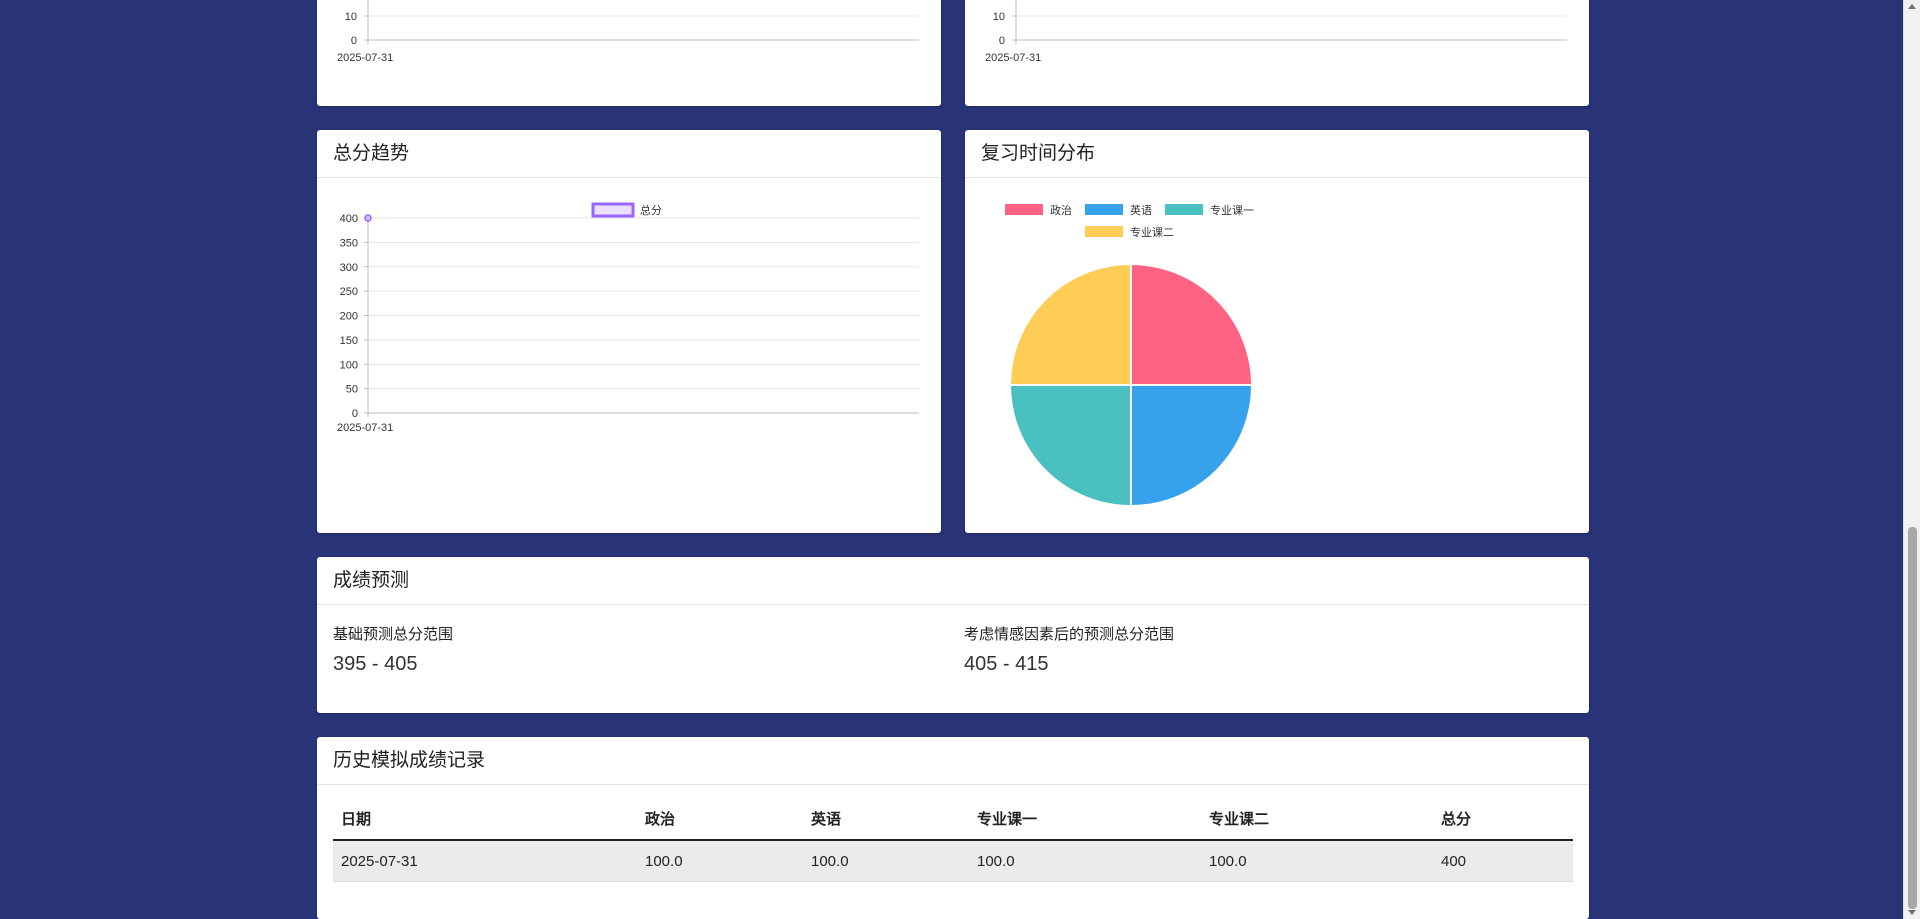  I want to click on top-left-chart: 10 0 2025-07-31, so click(628, 32).